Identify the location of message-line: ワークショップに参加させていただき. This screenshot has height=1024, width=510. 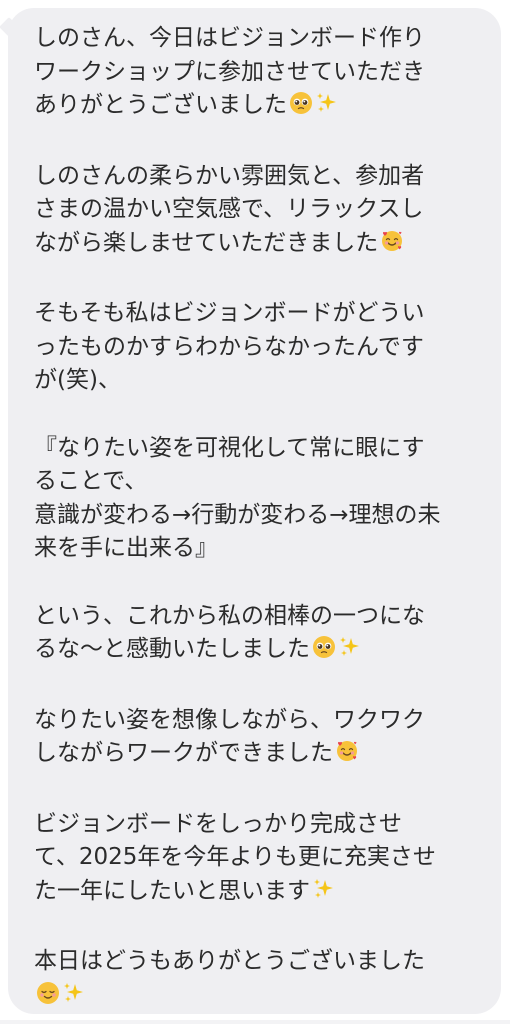
(257, 73).